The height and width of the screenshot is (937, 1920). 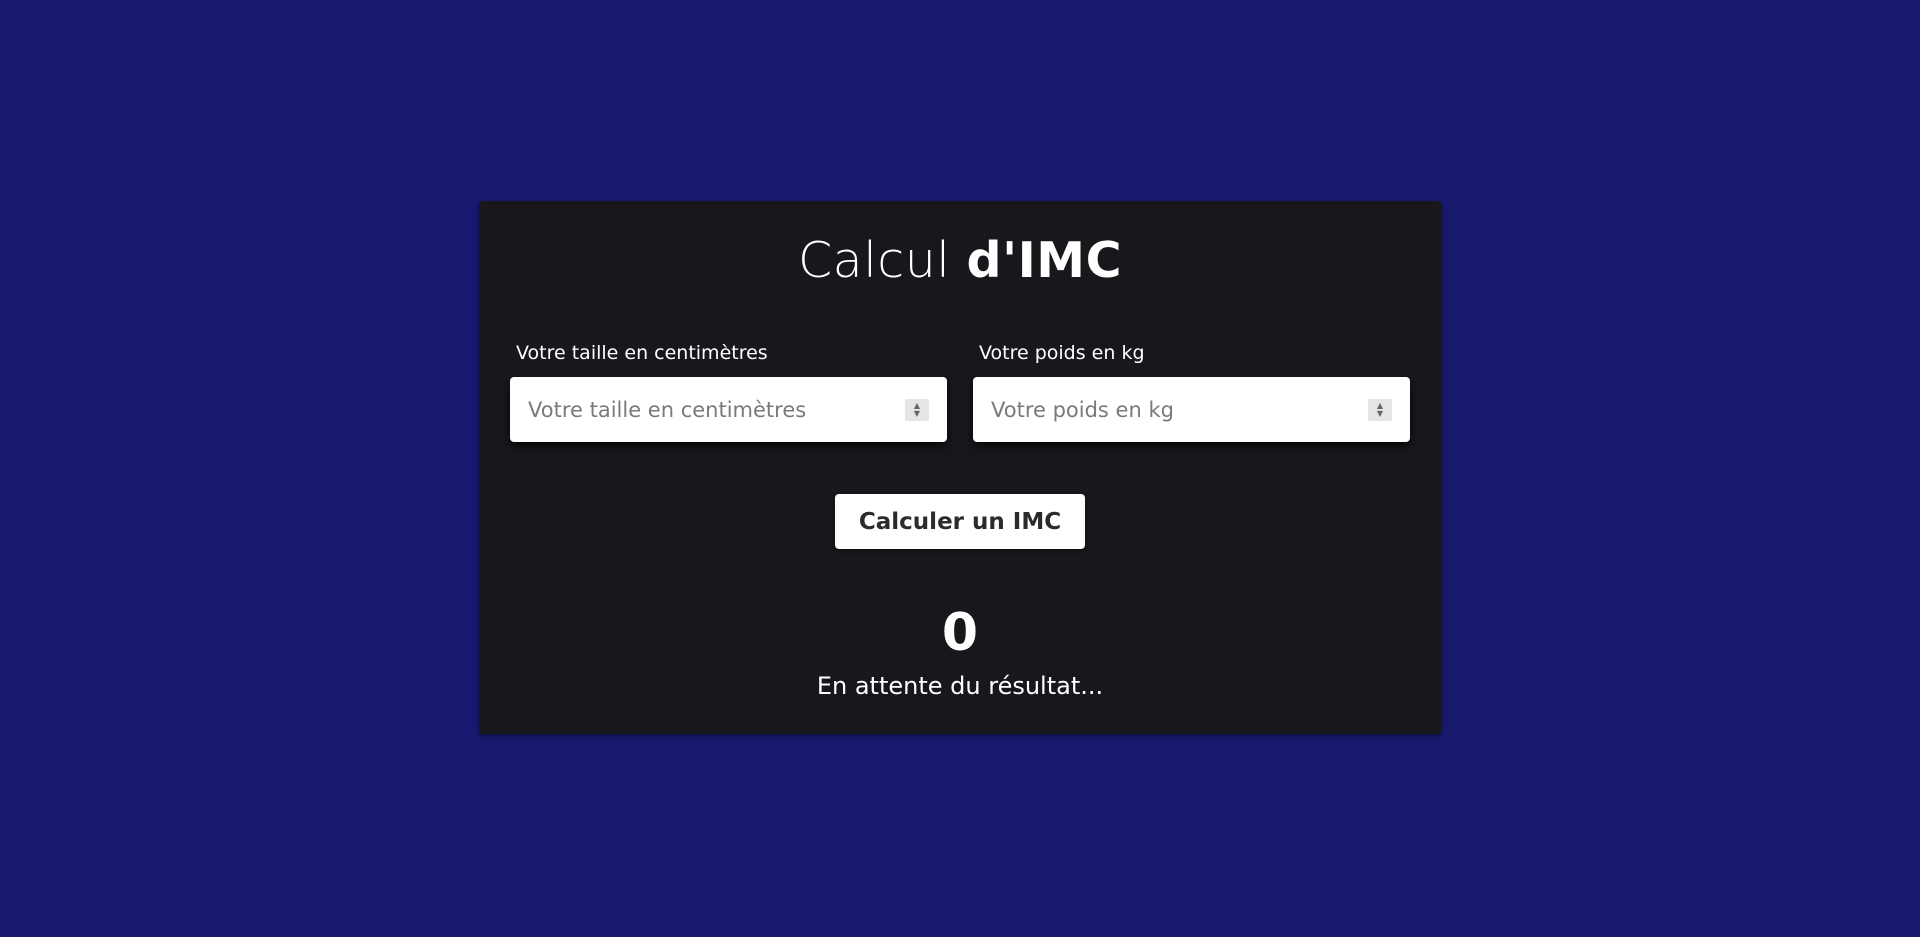 I want to click on weight-spinner: ▲ ▼, so click(x=1380, y=409).